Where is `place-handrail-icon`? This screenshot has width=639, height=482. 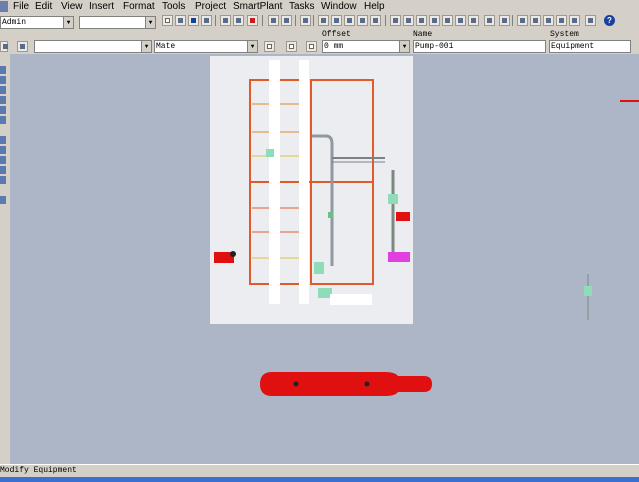
place-handrail-icon is located at coordinates (3, 170).